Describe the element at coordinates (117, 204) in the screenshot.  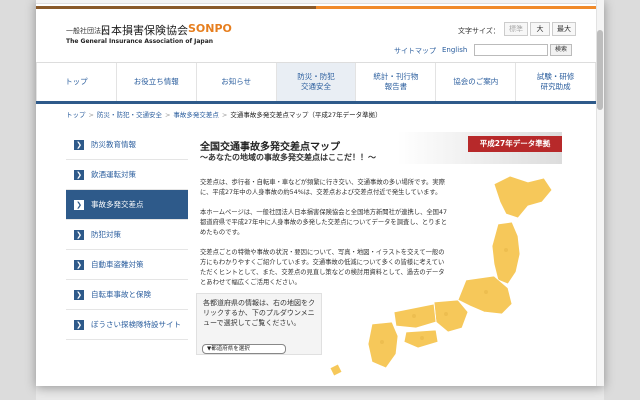
I see `sidebar-item-label: 事故多発交差点` at that location.